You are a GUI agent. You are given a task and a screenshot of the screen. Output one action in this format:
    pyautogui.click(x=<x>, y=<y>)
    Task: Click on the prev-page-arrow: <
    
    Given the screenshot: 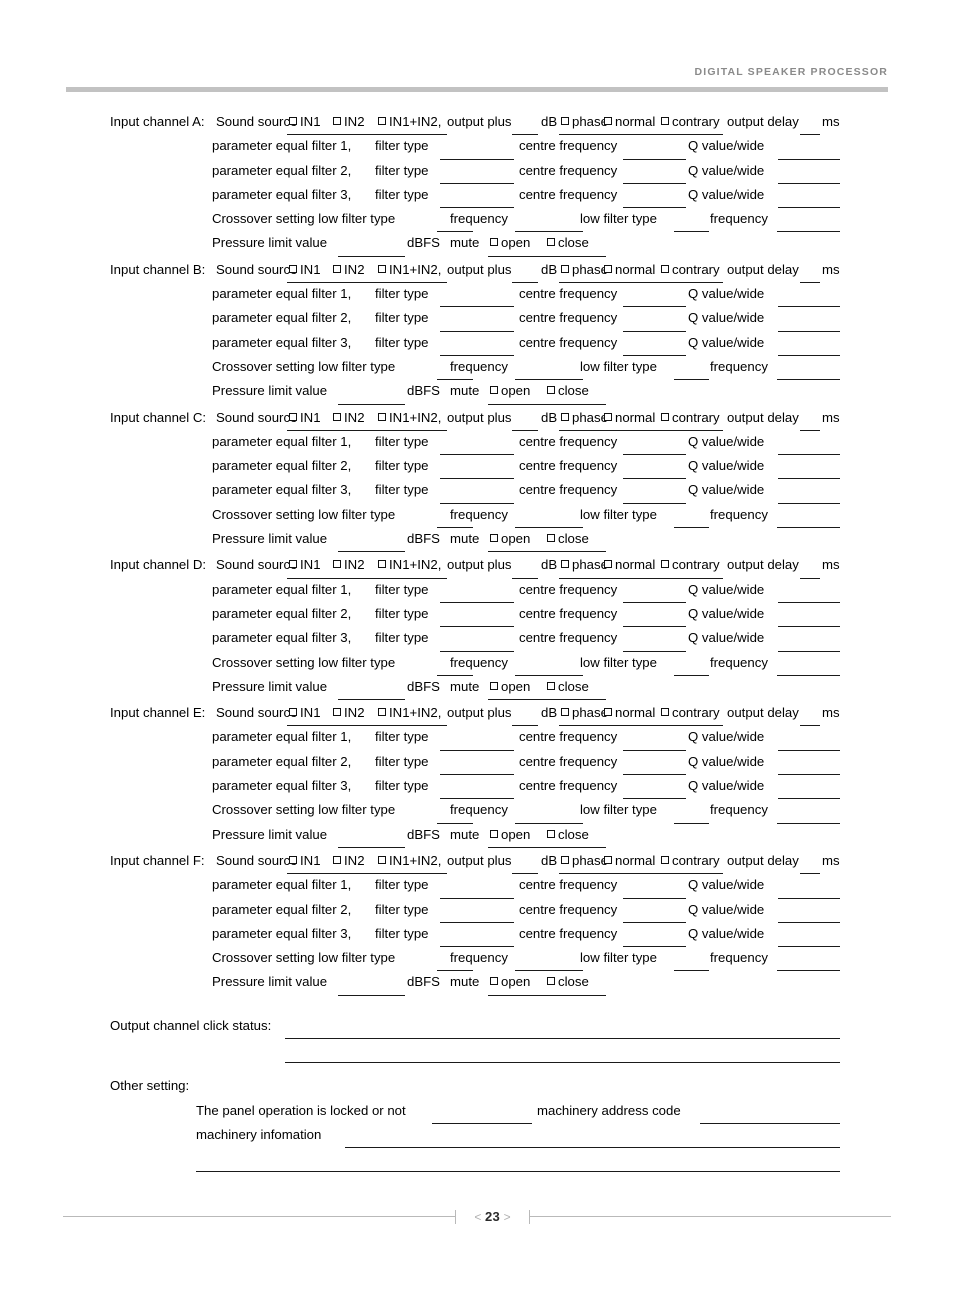 What is the action you would take?
    pyautogui.click(x=477, y=1217)
    